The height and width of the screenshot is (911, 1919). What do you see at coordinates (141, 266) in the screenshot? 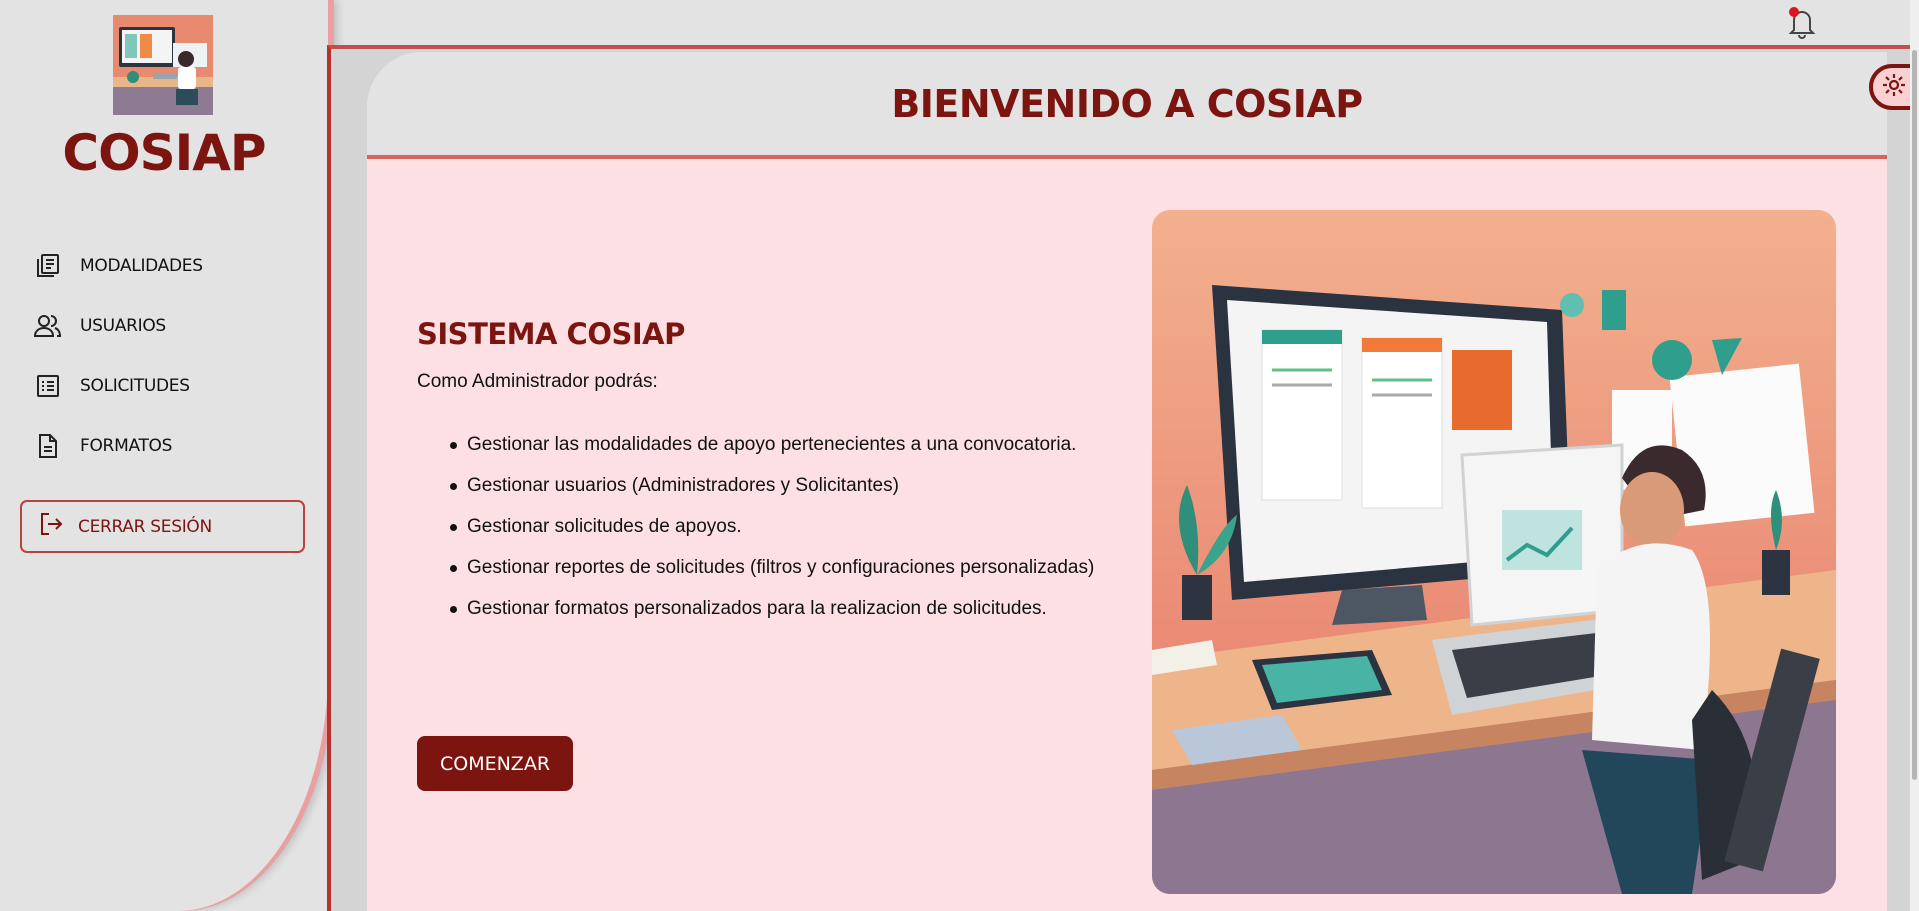
I see `sidebar-item-label: MODALIDADES` at bounding box center [141, 266].